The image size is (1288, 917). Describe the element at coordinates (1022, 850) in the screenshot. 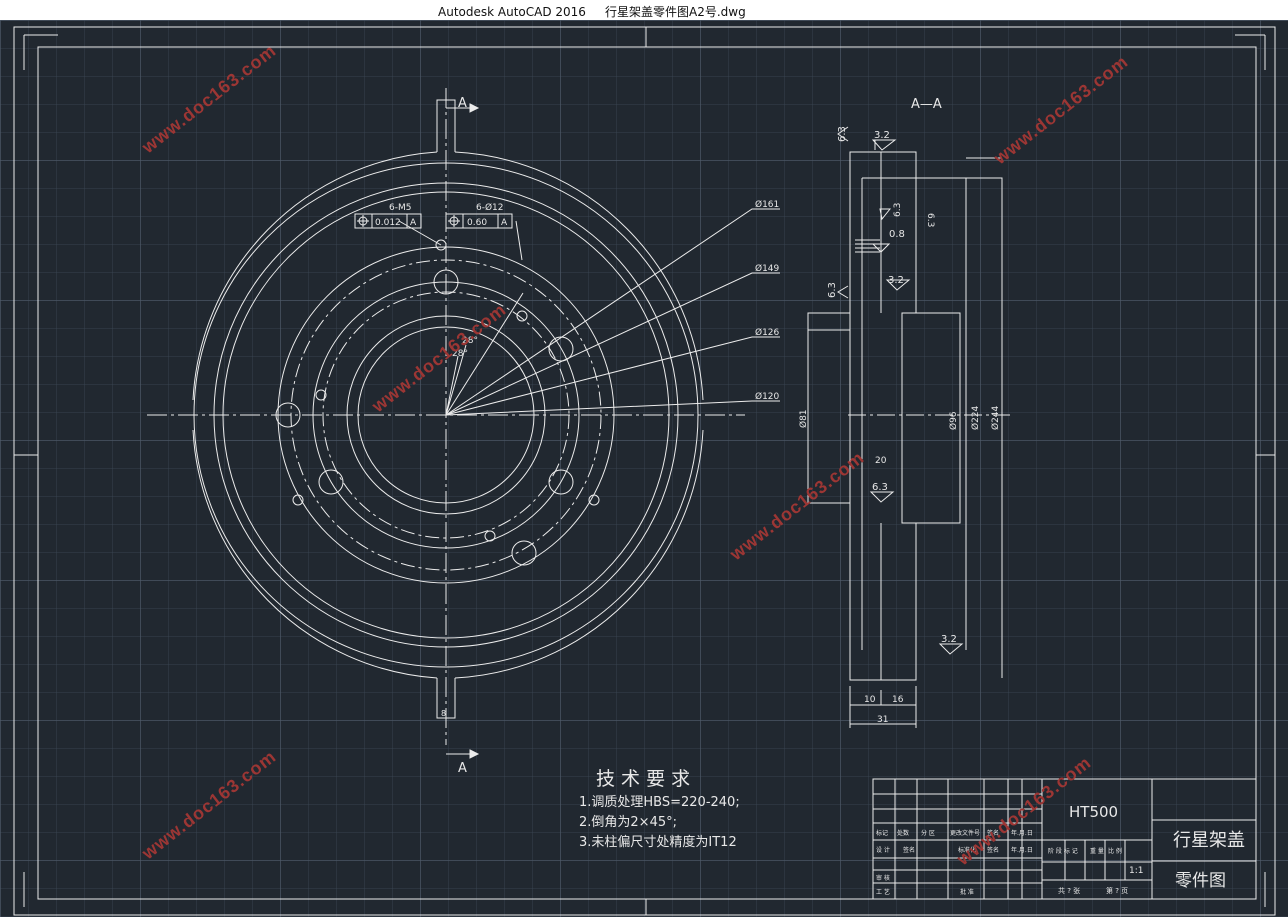

I see `tb-row2-4: 年.月.日` at that location.